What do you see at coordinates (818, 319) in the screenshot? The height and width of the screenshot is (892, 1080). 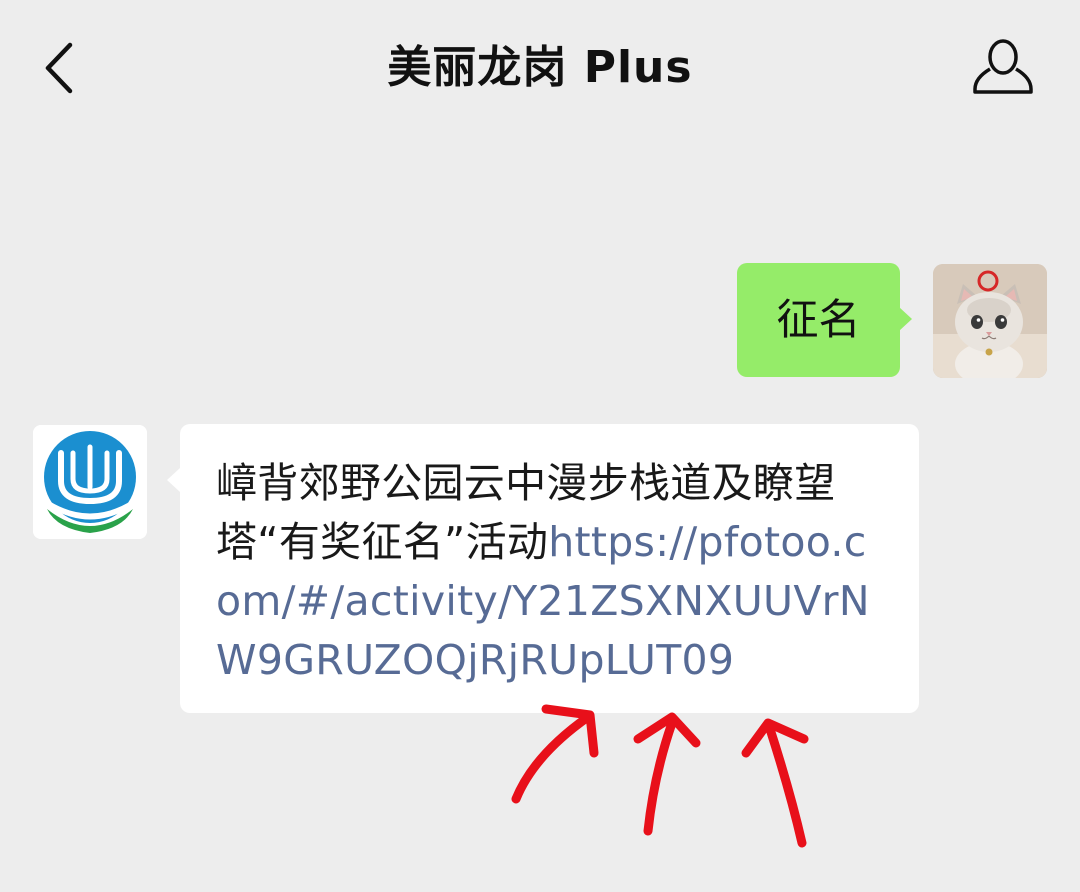 I see `outgoing-message-text: 征名` at bounding box center [818, 319].